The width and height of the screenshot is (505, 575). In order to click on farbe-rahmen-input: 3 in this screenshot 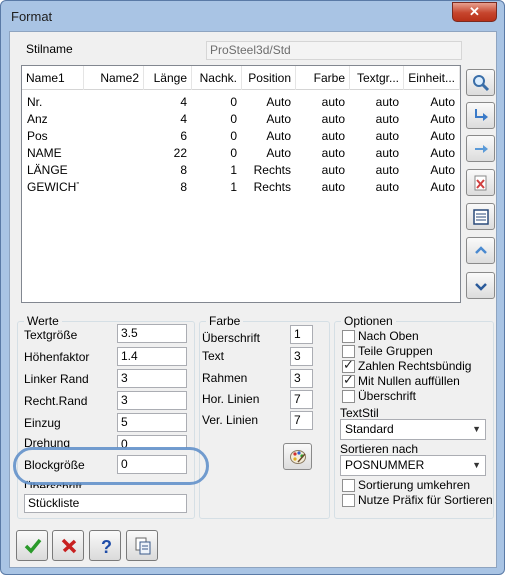, I will do `click(301, 378)`.